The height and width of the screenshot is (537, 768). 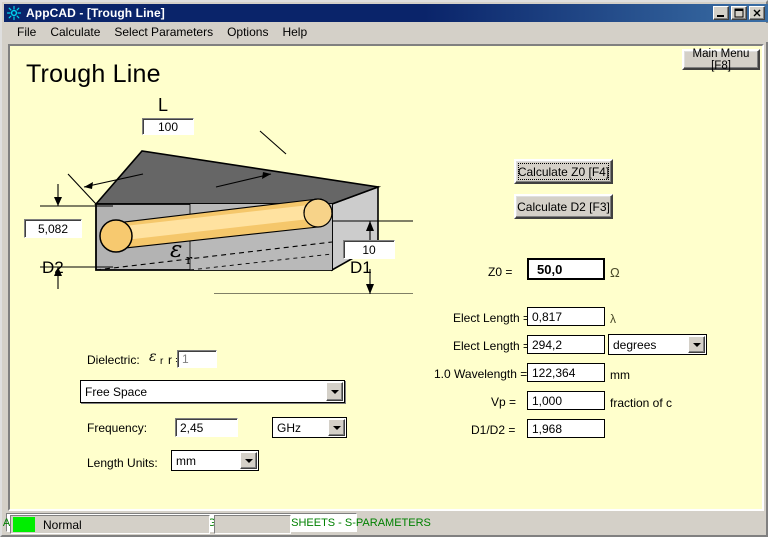 I want to click on elect-length-degrees-label: Elect Length =, so click(x=492, y=346).